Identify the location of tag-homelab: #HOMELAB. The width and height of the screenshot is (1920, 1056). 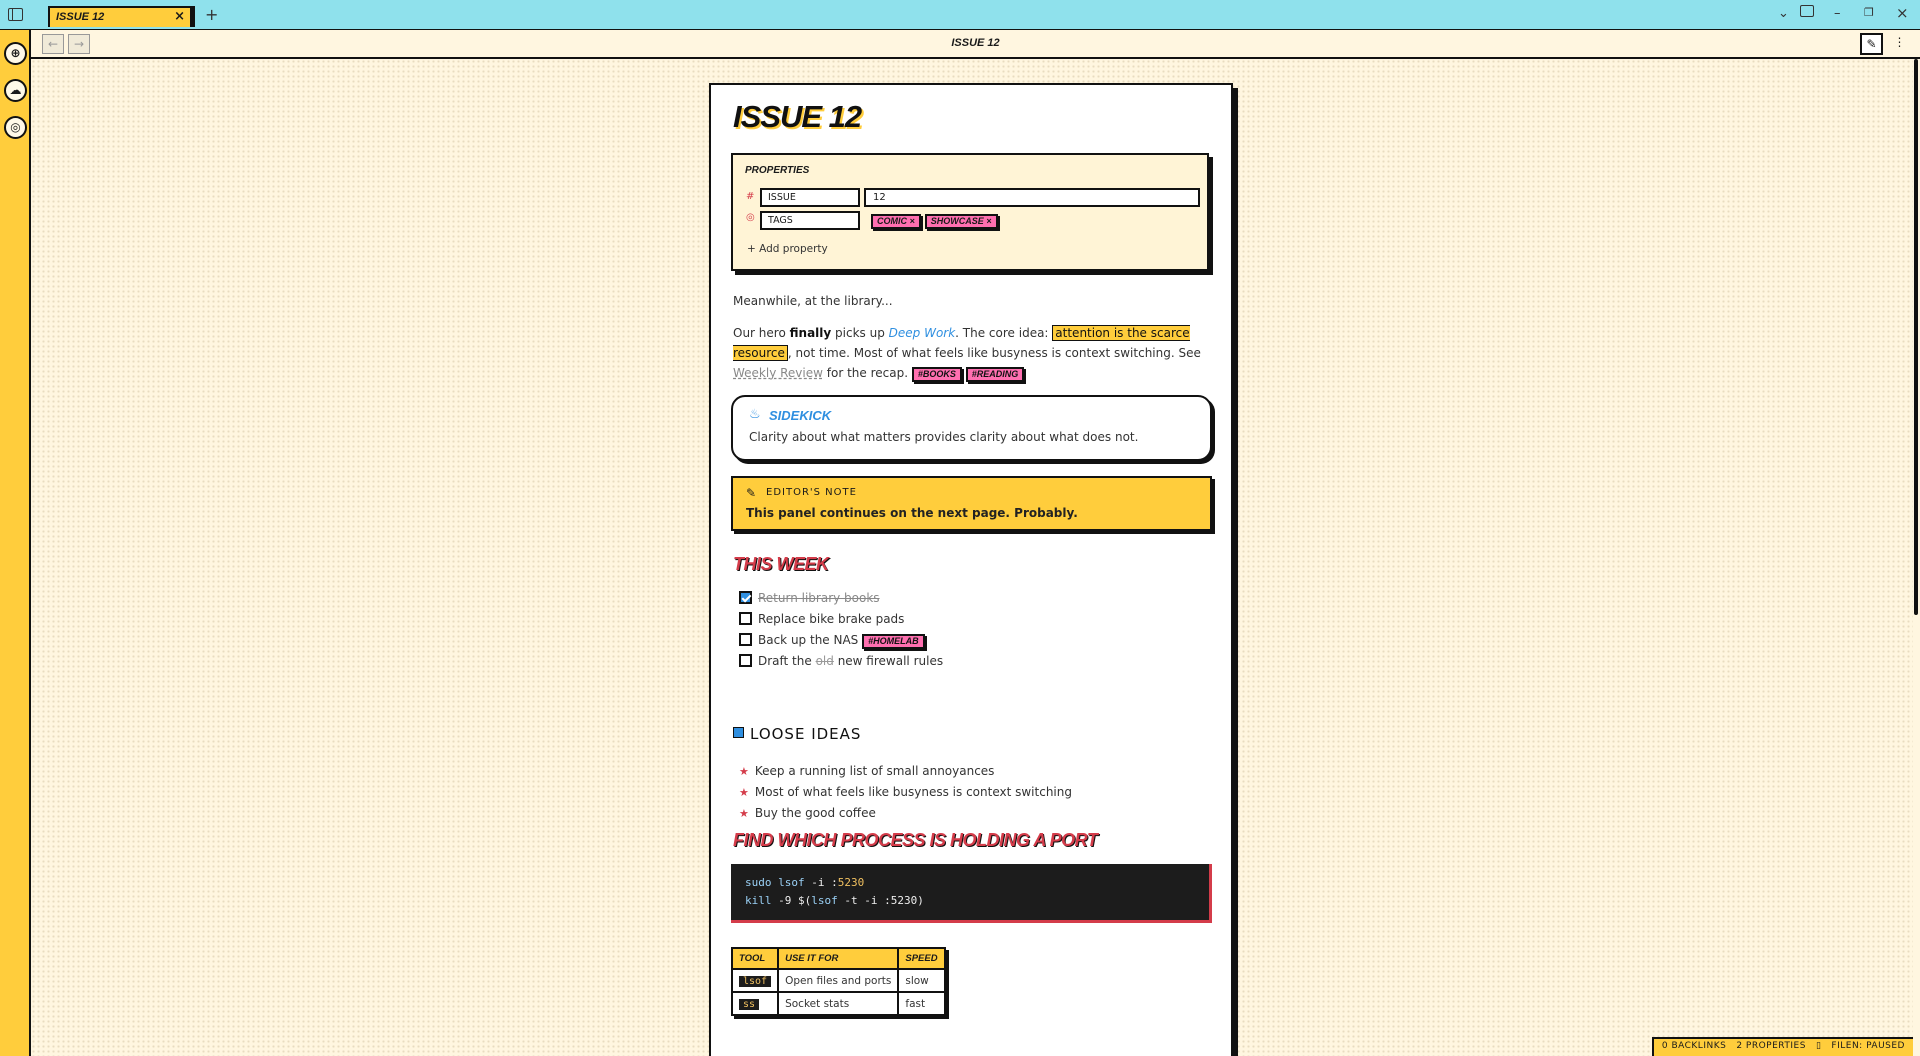
(893, 641).